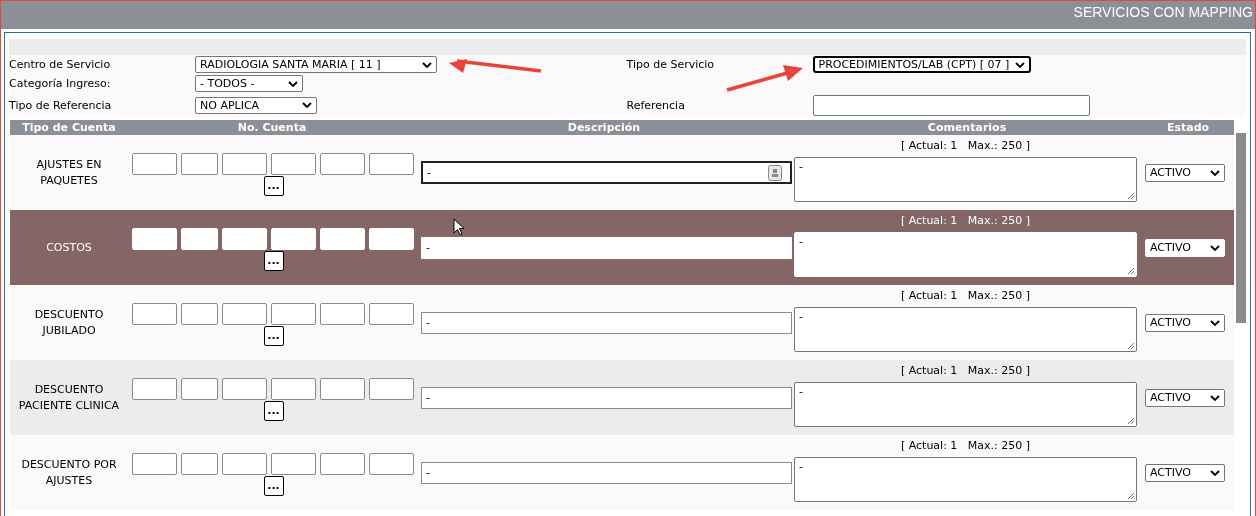  I want to click on column-header: Estado, so click(1188, 127).